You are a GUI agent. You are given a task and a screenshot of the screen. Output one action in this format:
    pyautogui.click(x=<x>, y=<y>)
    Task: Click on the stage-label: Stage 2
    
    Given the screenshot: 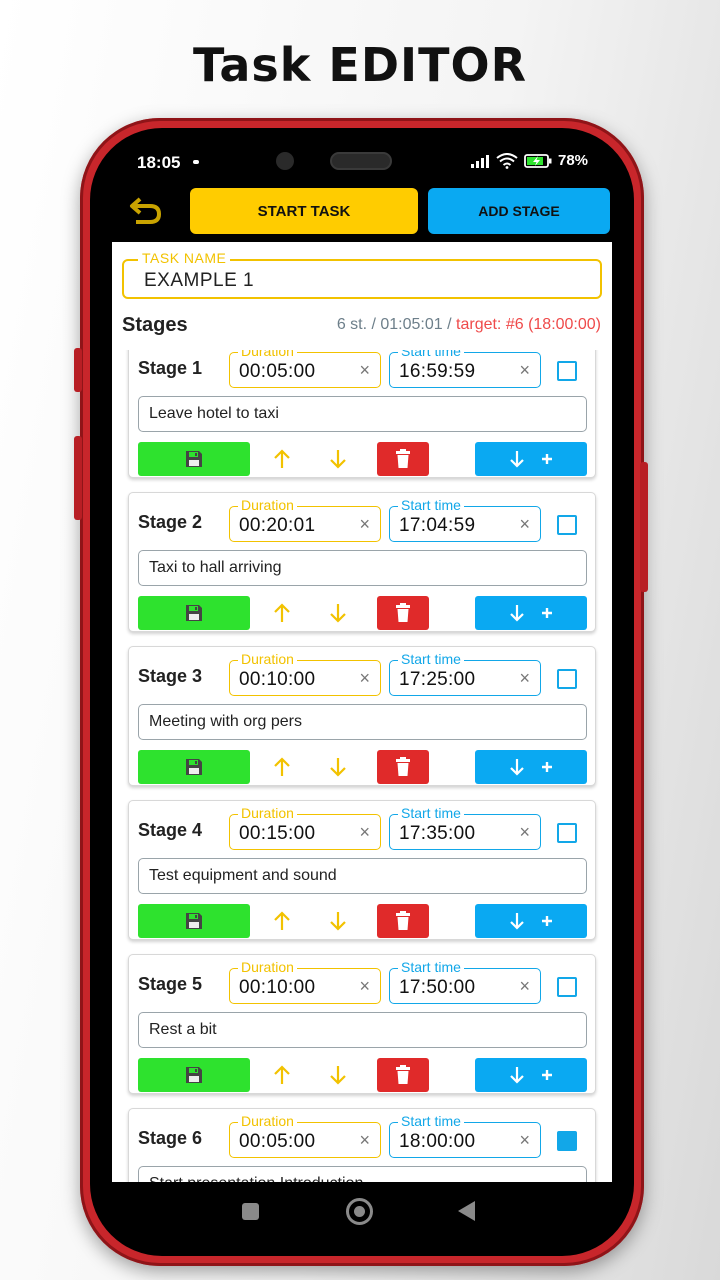 What is the action you would take?
    pyautogui.click(x=170, y=522)
    